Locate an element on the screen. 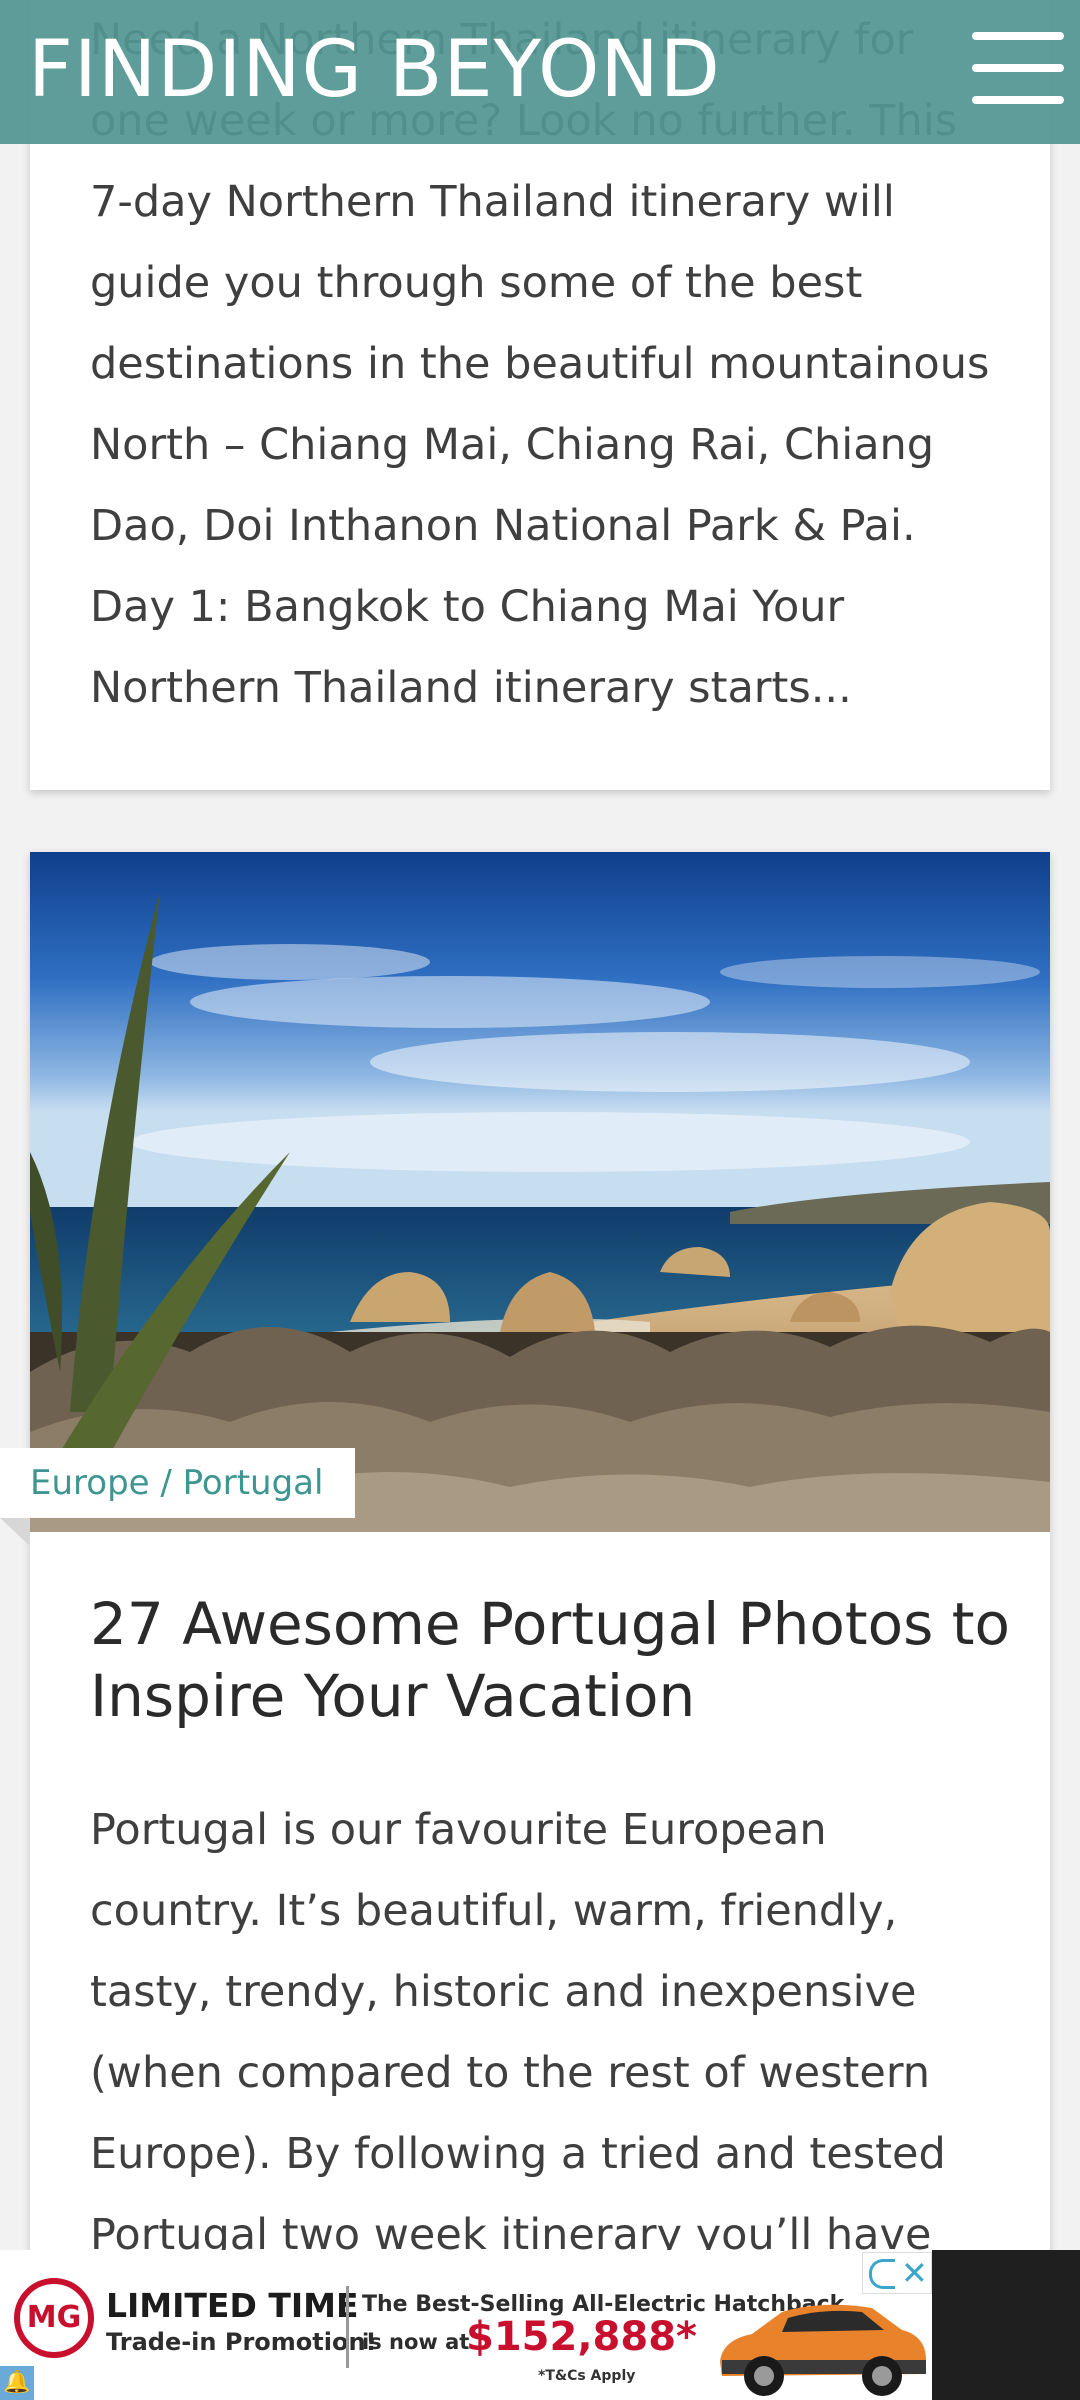 Image resolution: width=1080 pixels, height=2400 pixels. adchoices-i-shape is located at coordinates (882, 2274).